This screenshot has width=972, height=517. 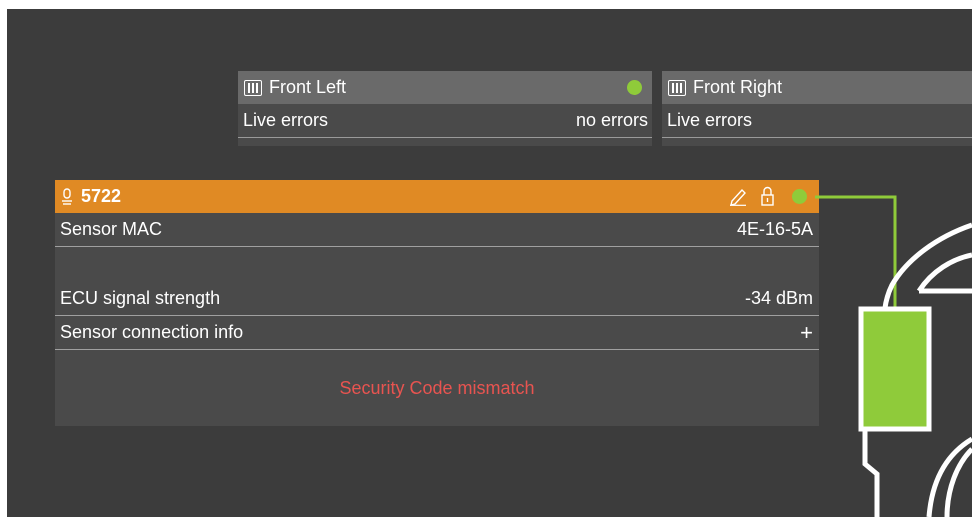 I want to click on live-errors-row: Live errors, so click(x=817, y=121).